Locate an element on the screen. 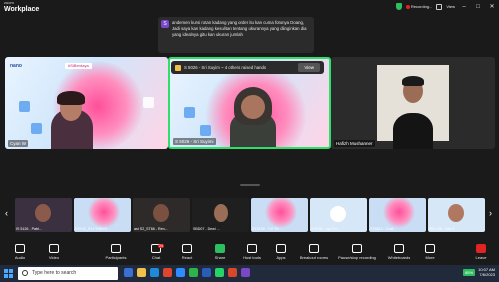  more-button: More is located at coordinates (430, 252).